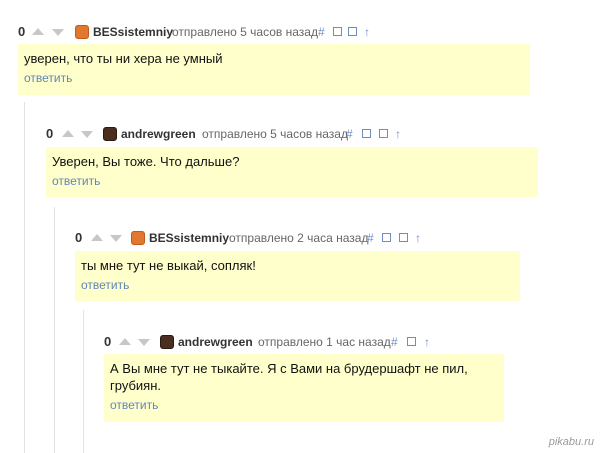 This screenshot has height=453, width=600. I want to click on comment-text: ты мне тут не выкай, сопляк!, so click(168, 265).